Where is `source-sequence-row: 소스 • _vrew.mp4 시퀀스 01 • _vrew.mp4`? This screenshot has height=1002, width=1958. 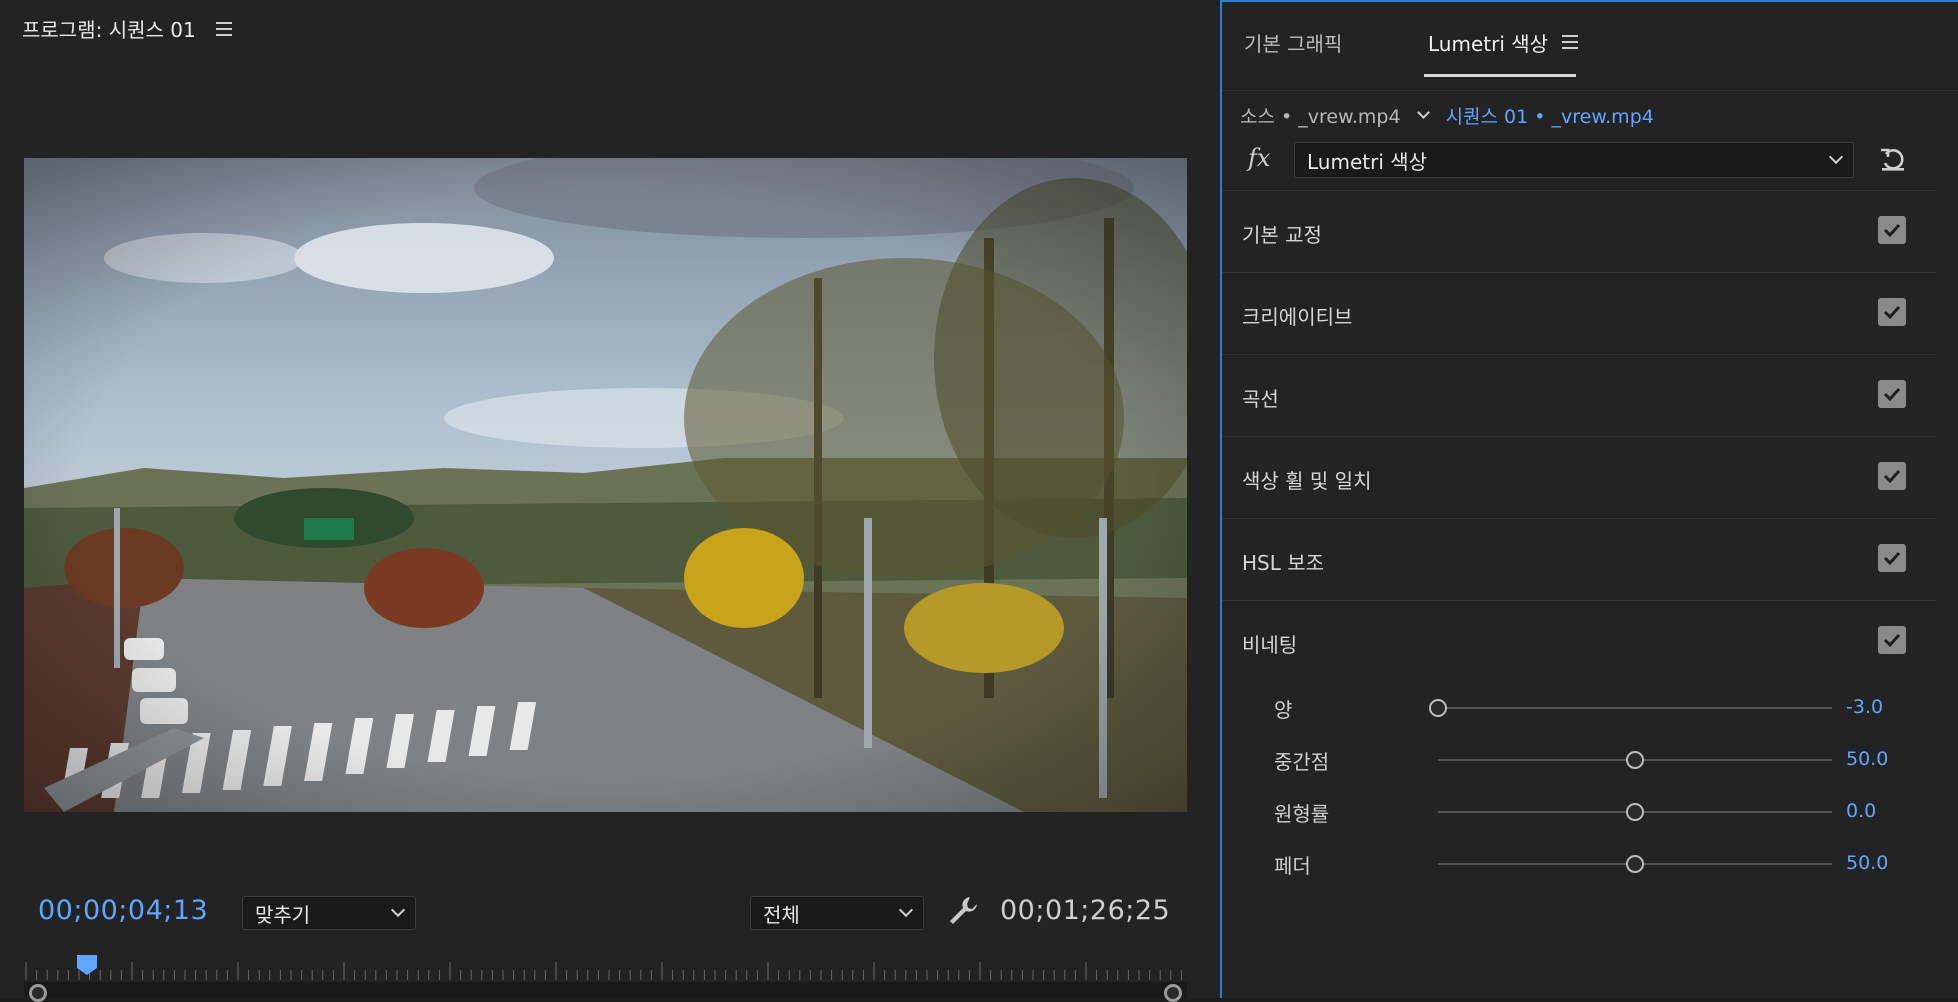
source-sequence-row: 소스 • _vrew.mp4 시퀀스 01 • _vrew.mp4 is located at coordinates (1447, 115).